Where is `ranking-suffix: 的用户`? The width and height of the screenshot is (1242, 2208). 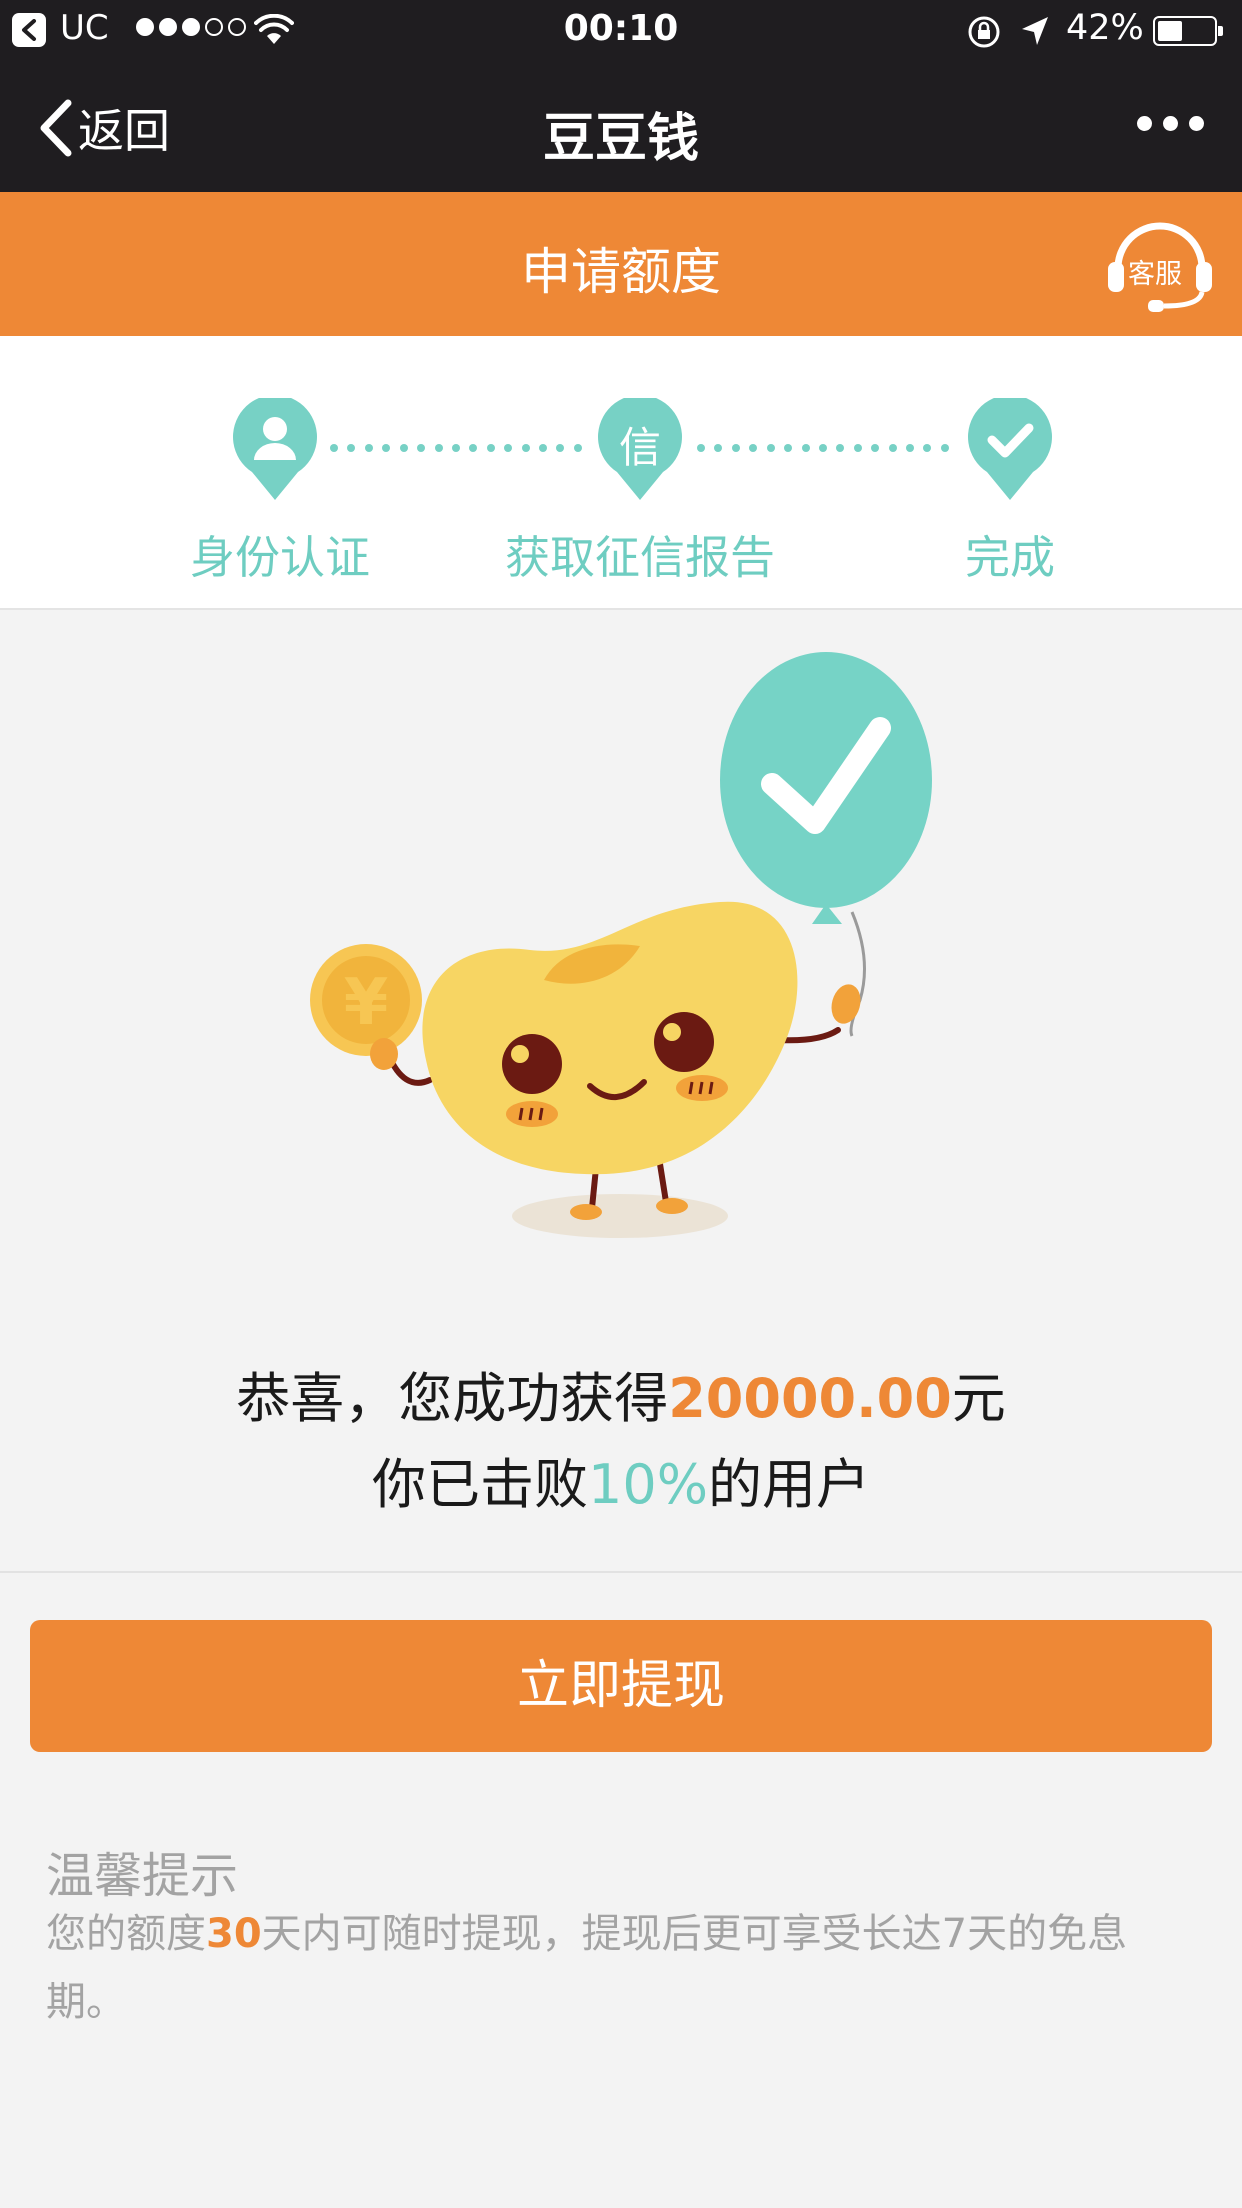 ranking-suffix: 的用户 is located at coordinates (789, 1484).